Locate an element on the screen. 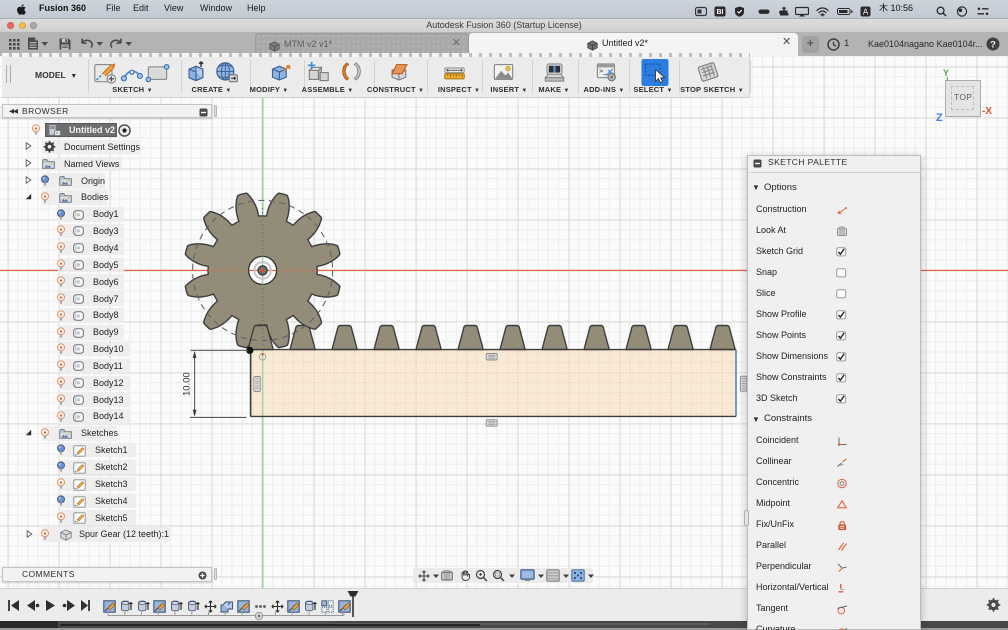 This screenshot has height=630, width=1008. svg-text: 10.00 is located at coordinates (187, 384).